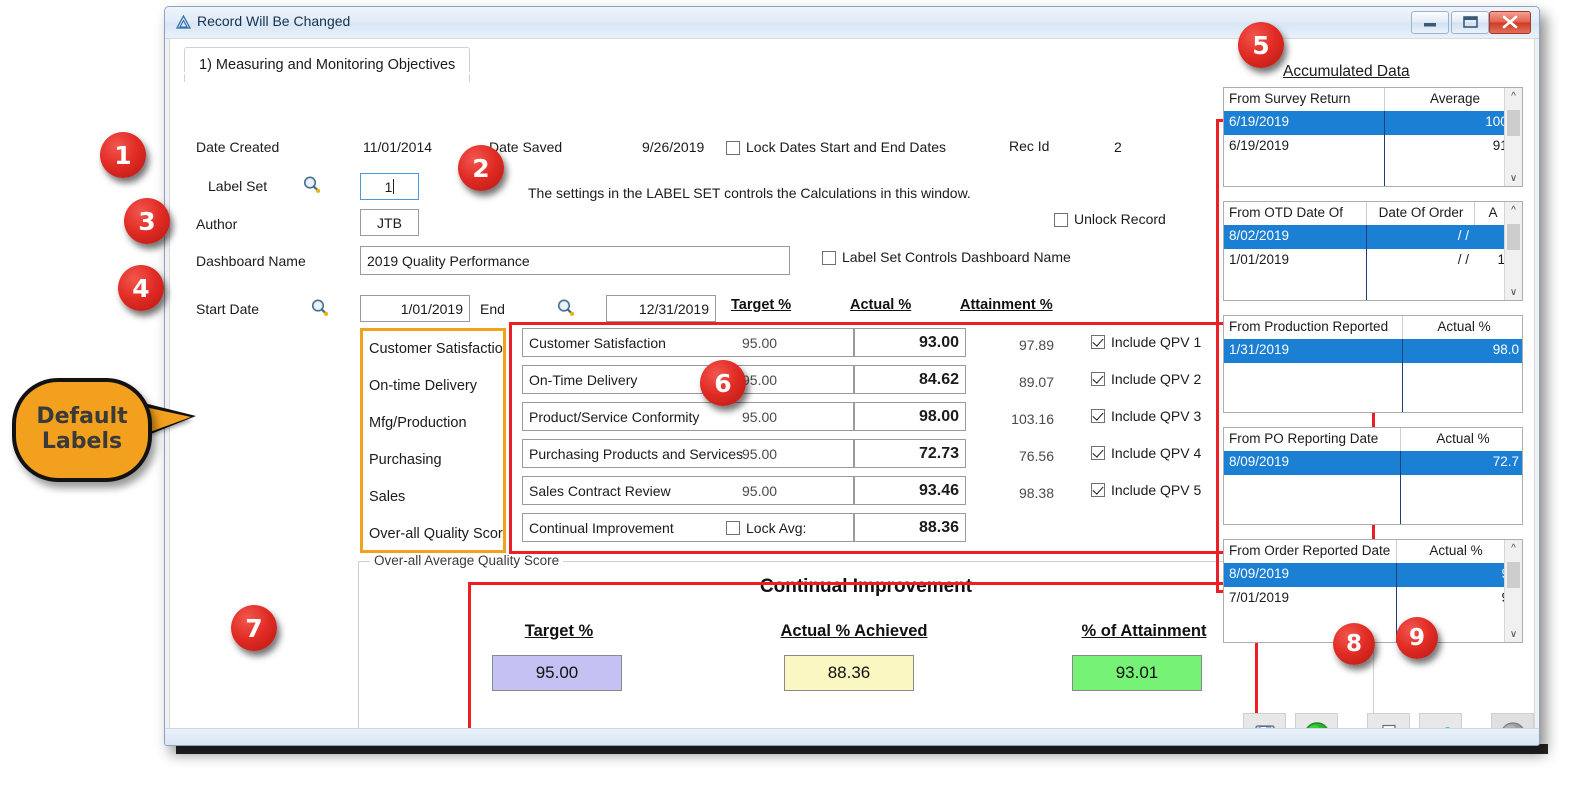  What do you see at coordinates (688, 453) in the screenshot?
I see `objective-name-input: Purchasing Products and Services` at bounding box center [688, 453].